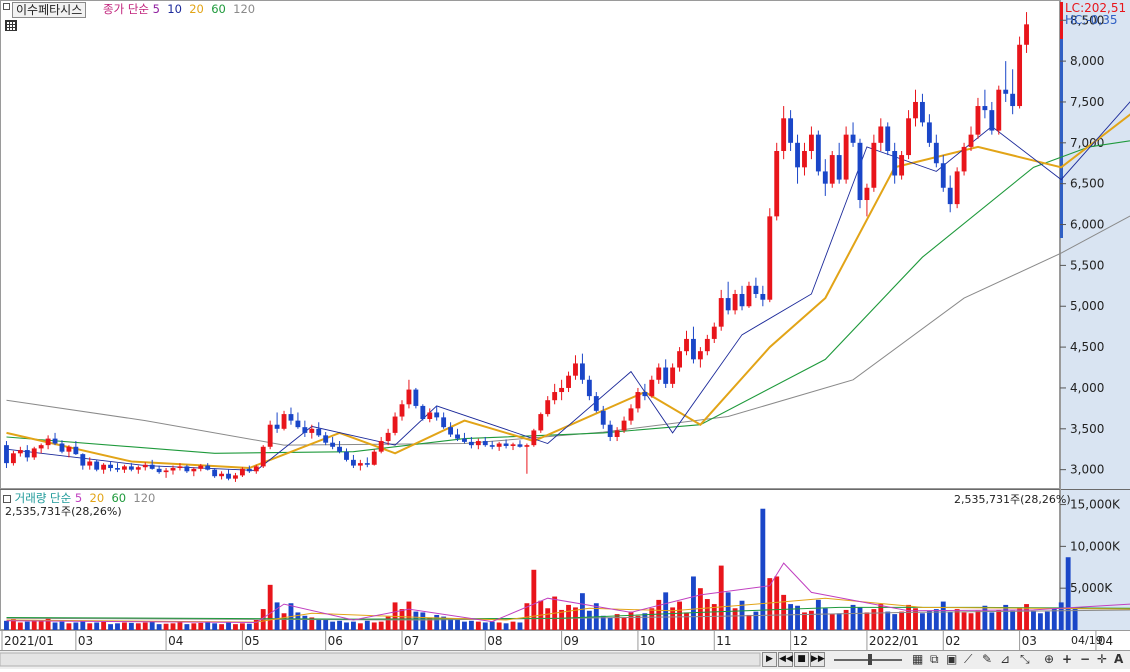 The width and height of the screenshot is (1130, 672). Describe the element at coordinates (156, 9) in the screenshot. I see `price-legend-ma5: 5` at that location.